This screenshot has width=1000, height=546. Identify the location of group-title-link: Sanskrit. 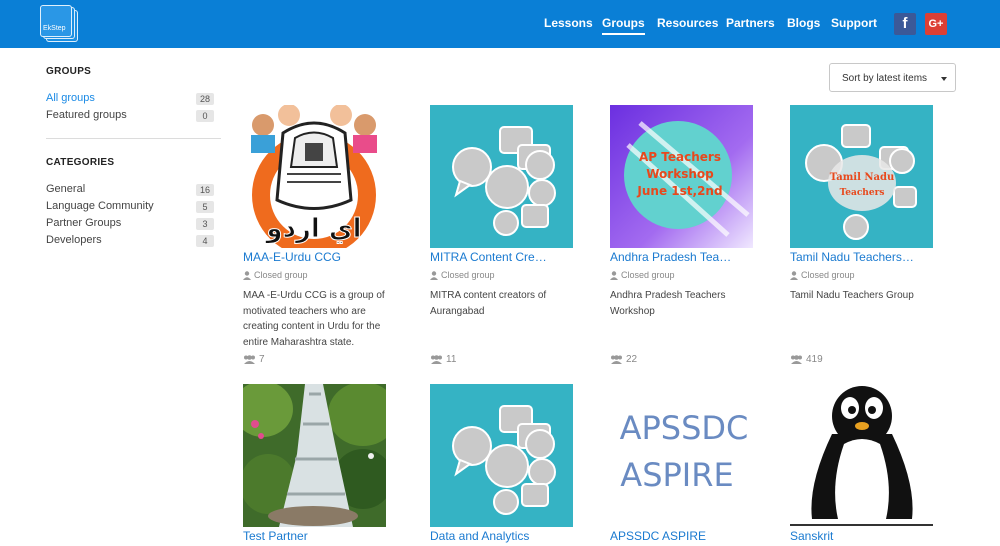
(874, 536).